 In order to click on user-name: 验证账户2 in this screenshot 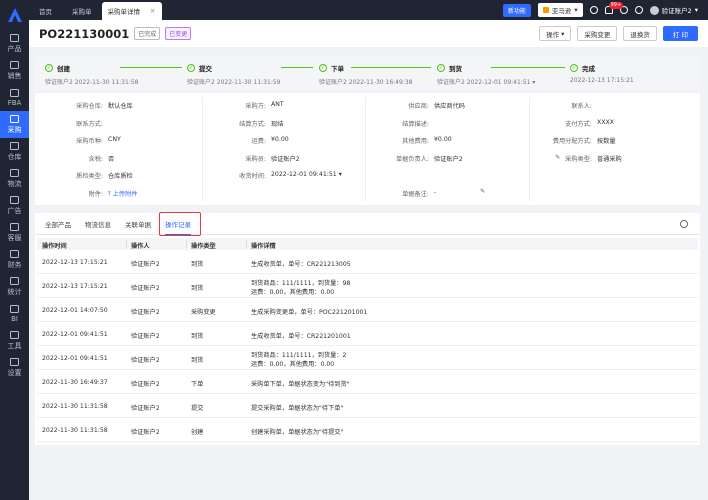, I will do `click(676, 11)`.